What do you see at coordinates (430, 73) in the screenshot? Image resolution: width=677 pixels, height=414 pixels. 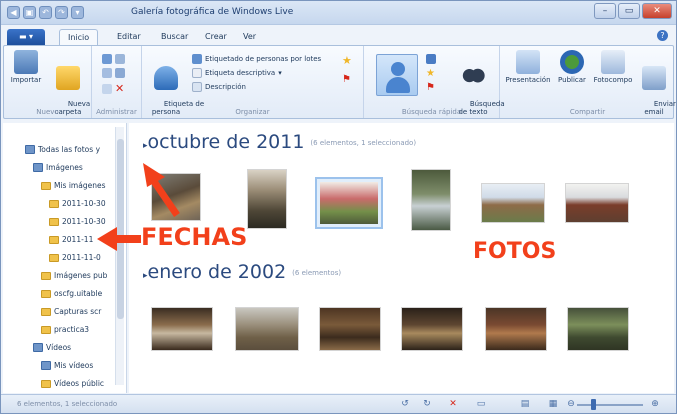 I see `rating-filter-icon: ★` at bounding box center [430, 73].